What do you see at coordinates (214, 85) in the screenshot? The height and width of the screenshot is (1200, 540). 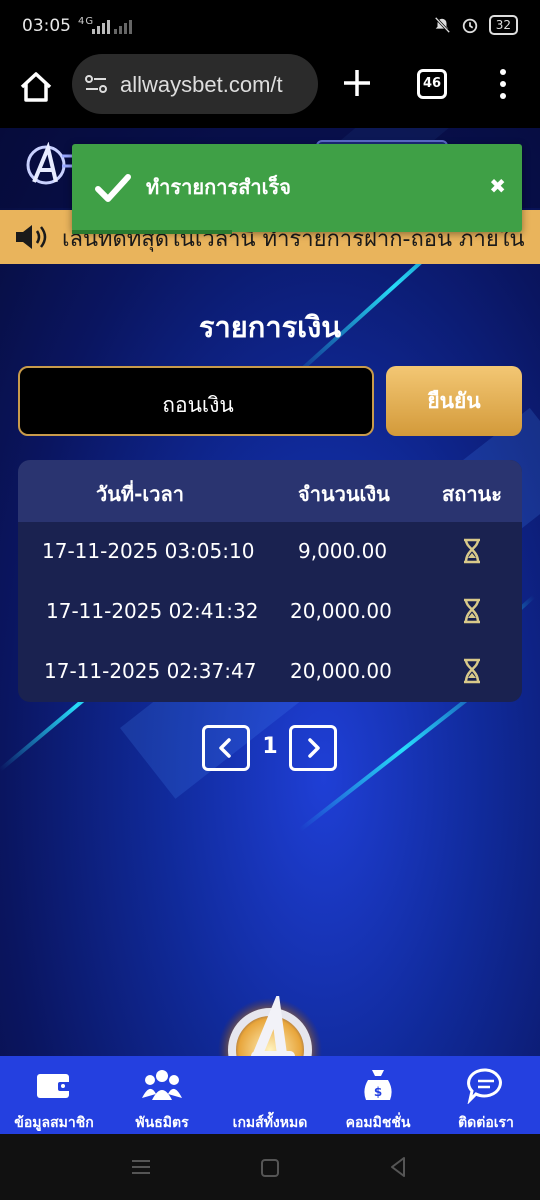 I see `url-text: allwaysbet.com/t` at bounding box center [214, 85].